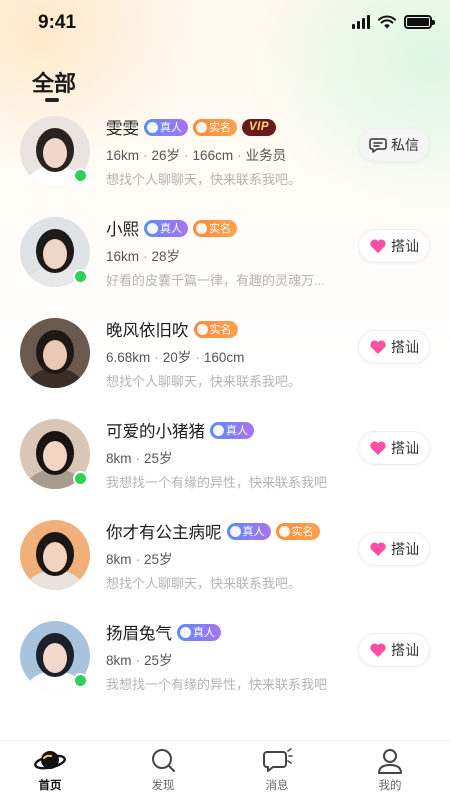  What do you see at coordinates (231, 556) in the screenshot?
I see `user-info: 你才有公主病呢 真人 实名 8km · 25岁 想找个人聊聊天，快来联系我吧。` at bounding box center [231, 556].